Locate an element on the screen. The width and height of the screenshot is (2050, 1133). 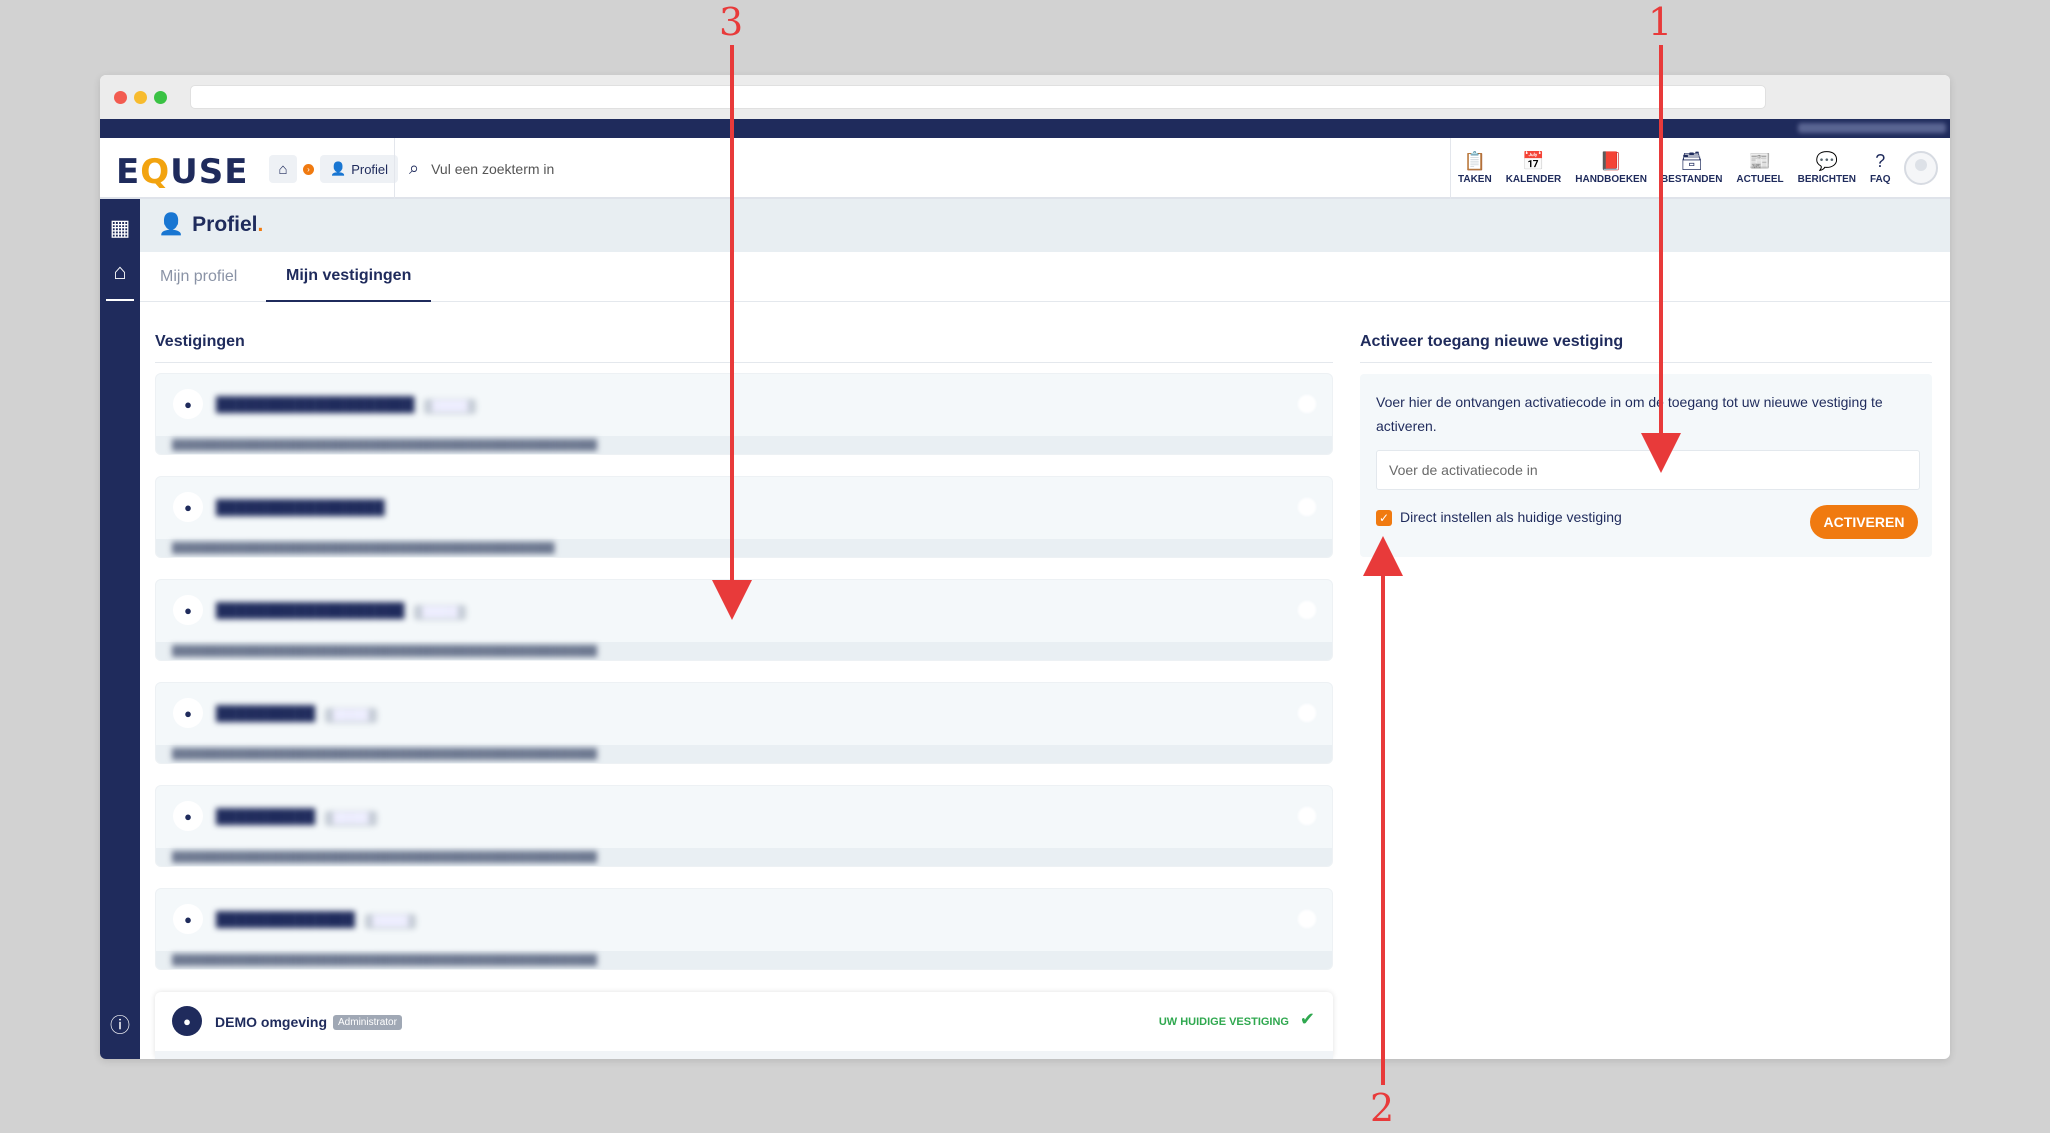
current-location-status: UW HUIDIGE VESTIGING is located at coordinates (1223, 1022).